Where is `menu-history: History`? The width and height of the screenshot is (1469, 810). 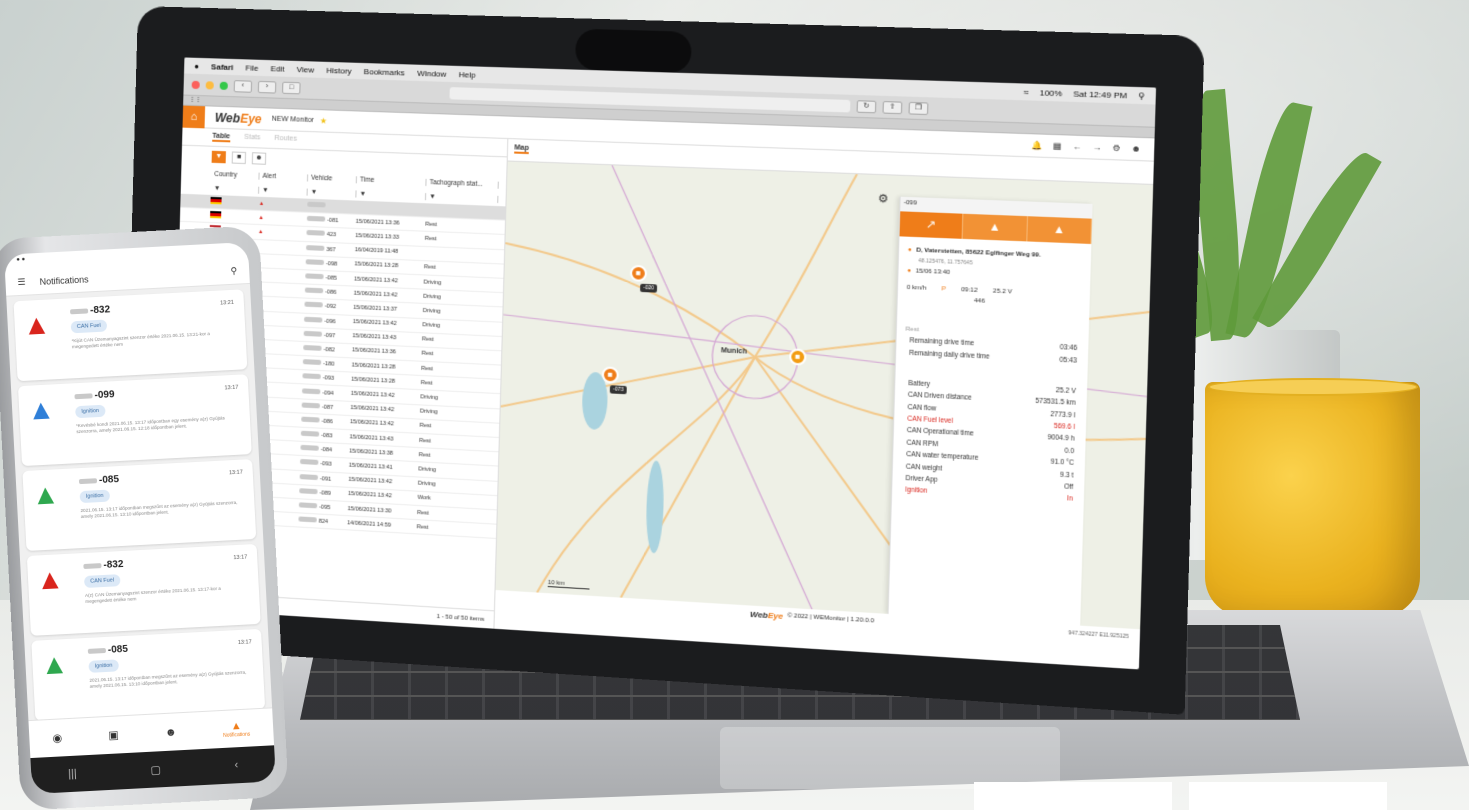
menu-history: History is located at coordinates (339, 70).